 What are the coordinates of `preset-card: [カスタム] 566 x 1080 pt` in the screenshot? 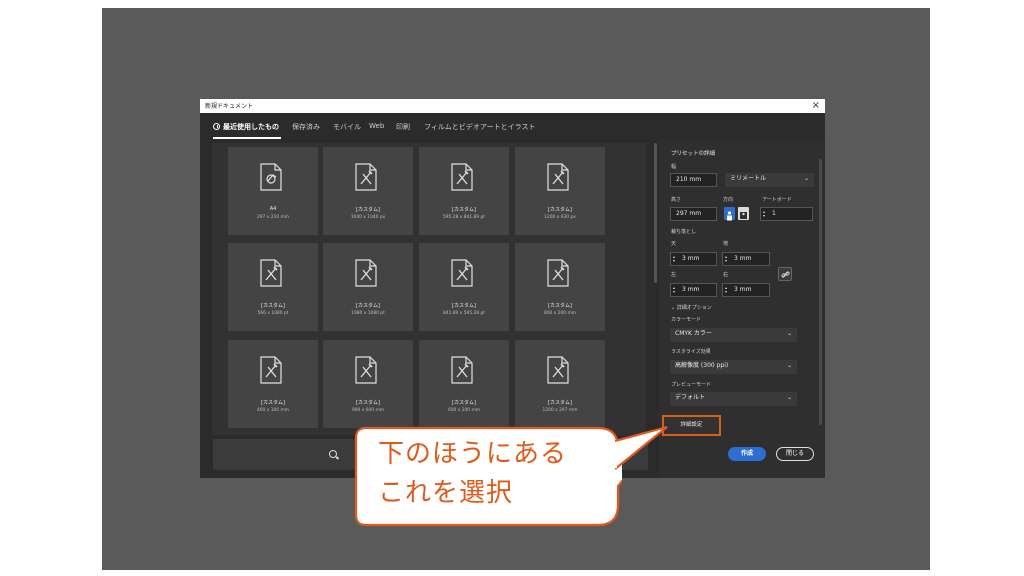 It's located at (273, 287).